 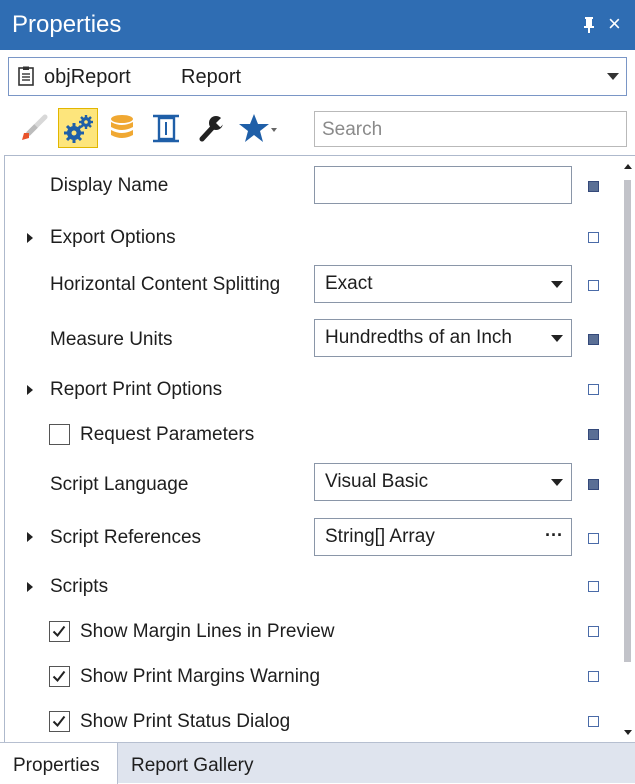 I want to click on property-row: Measure Units Hundredths of an Inch, so click(x=305, y=338).